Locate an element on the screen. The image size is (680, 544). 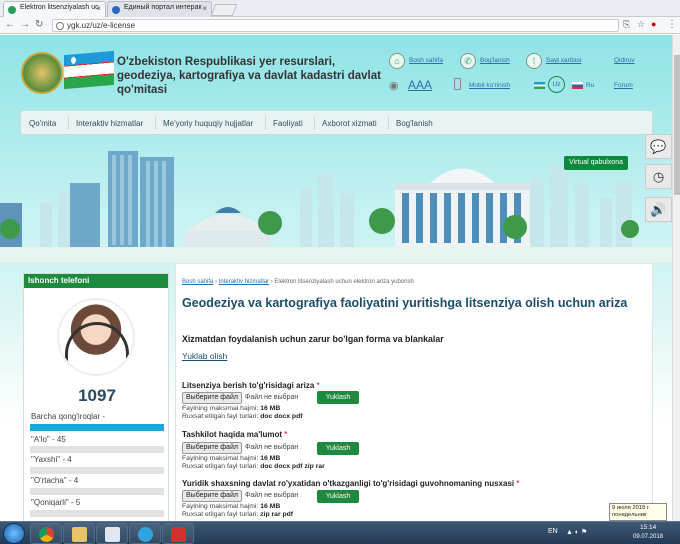
home-icon: ⌂ is located at coordinates (397, 61).